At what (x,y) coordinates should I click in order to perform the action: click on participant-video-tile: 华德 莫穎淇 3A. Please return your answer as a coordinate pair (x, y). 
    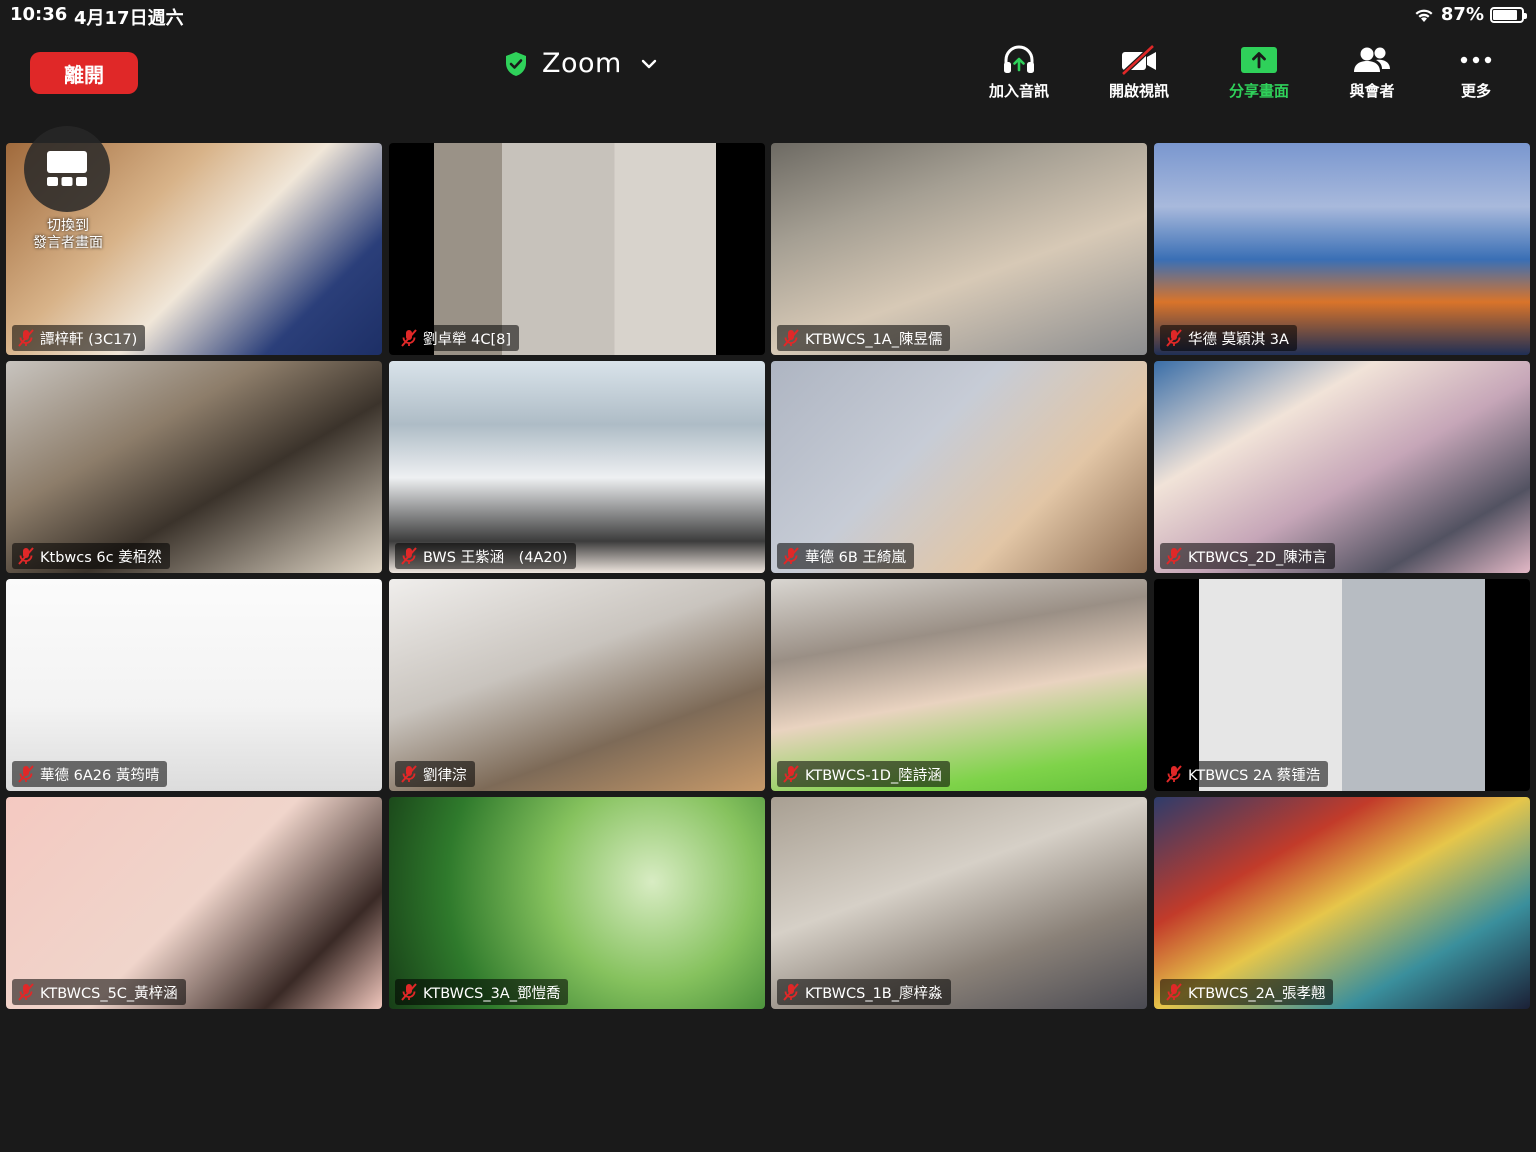
    Looking at the image, I should click on (1342, 249).